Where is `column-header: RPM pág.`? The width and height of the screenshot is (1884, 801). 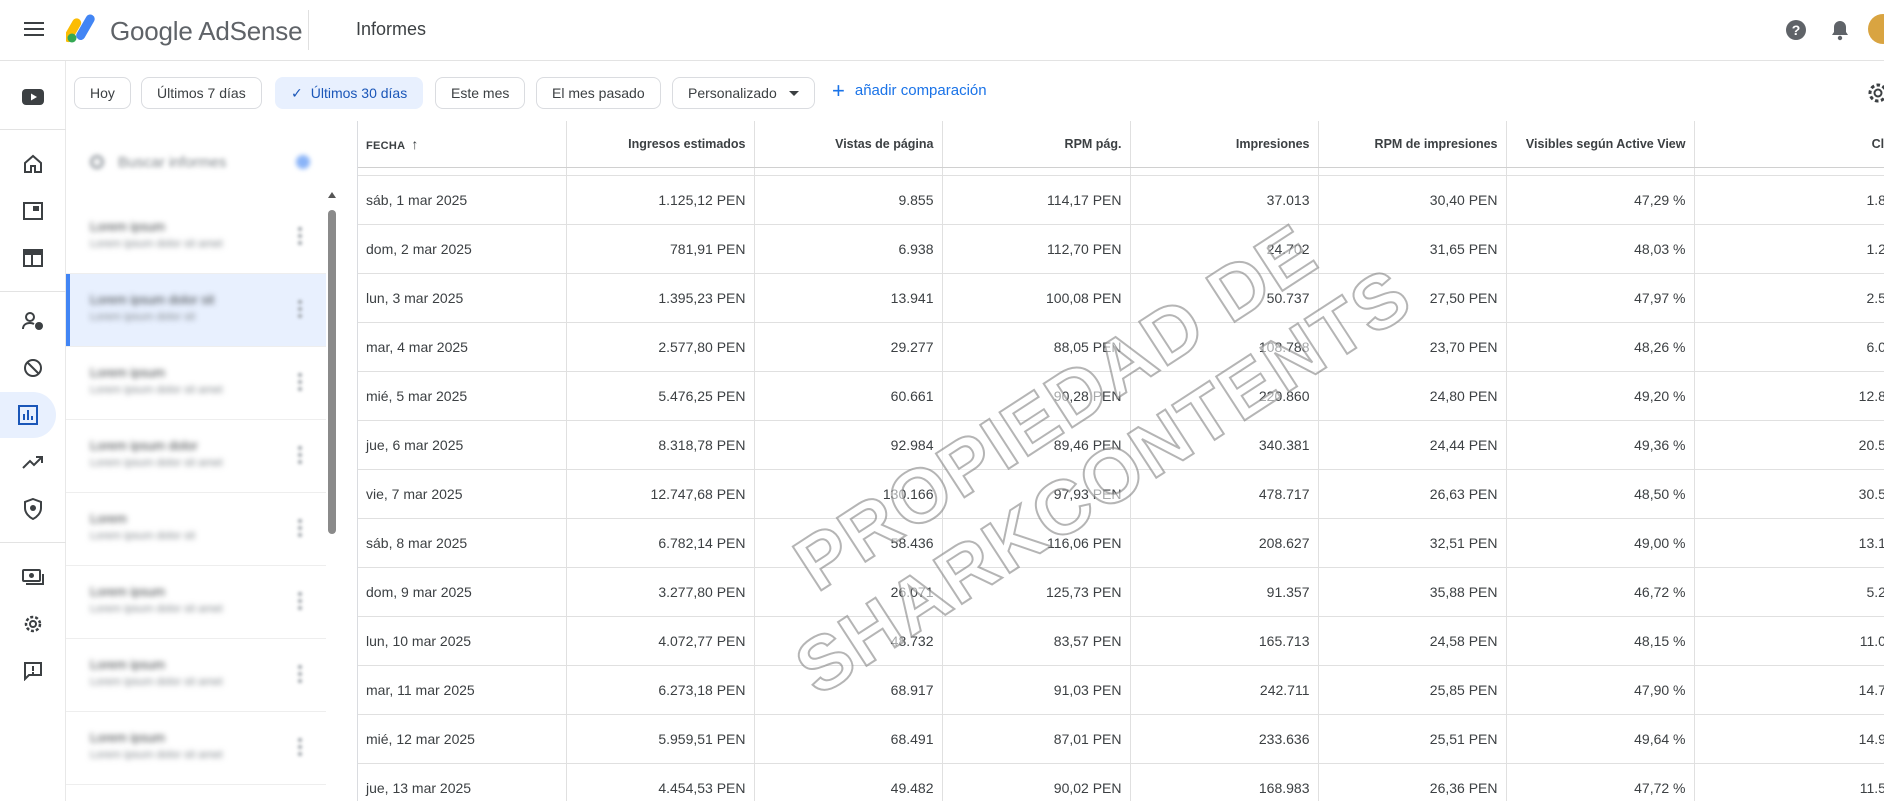 column-header: RPM pág. is located at coordinates (1036, 144).